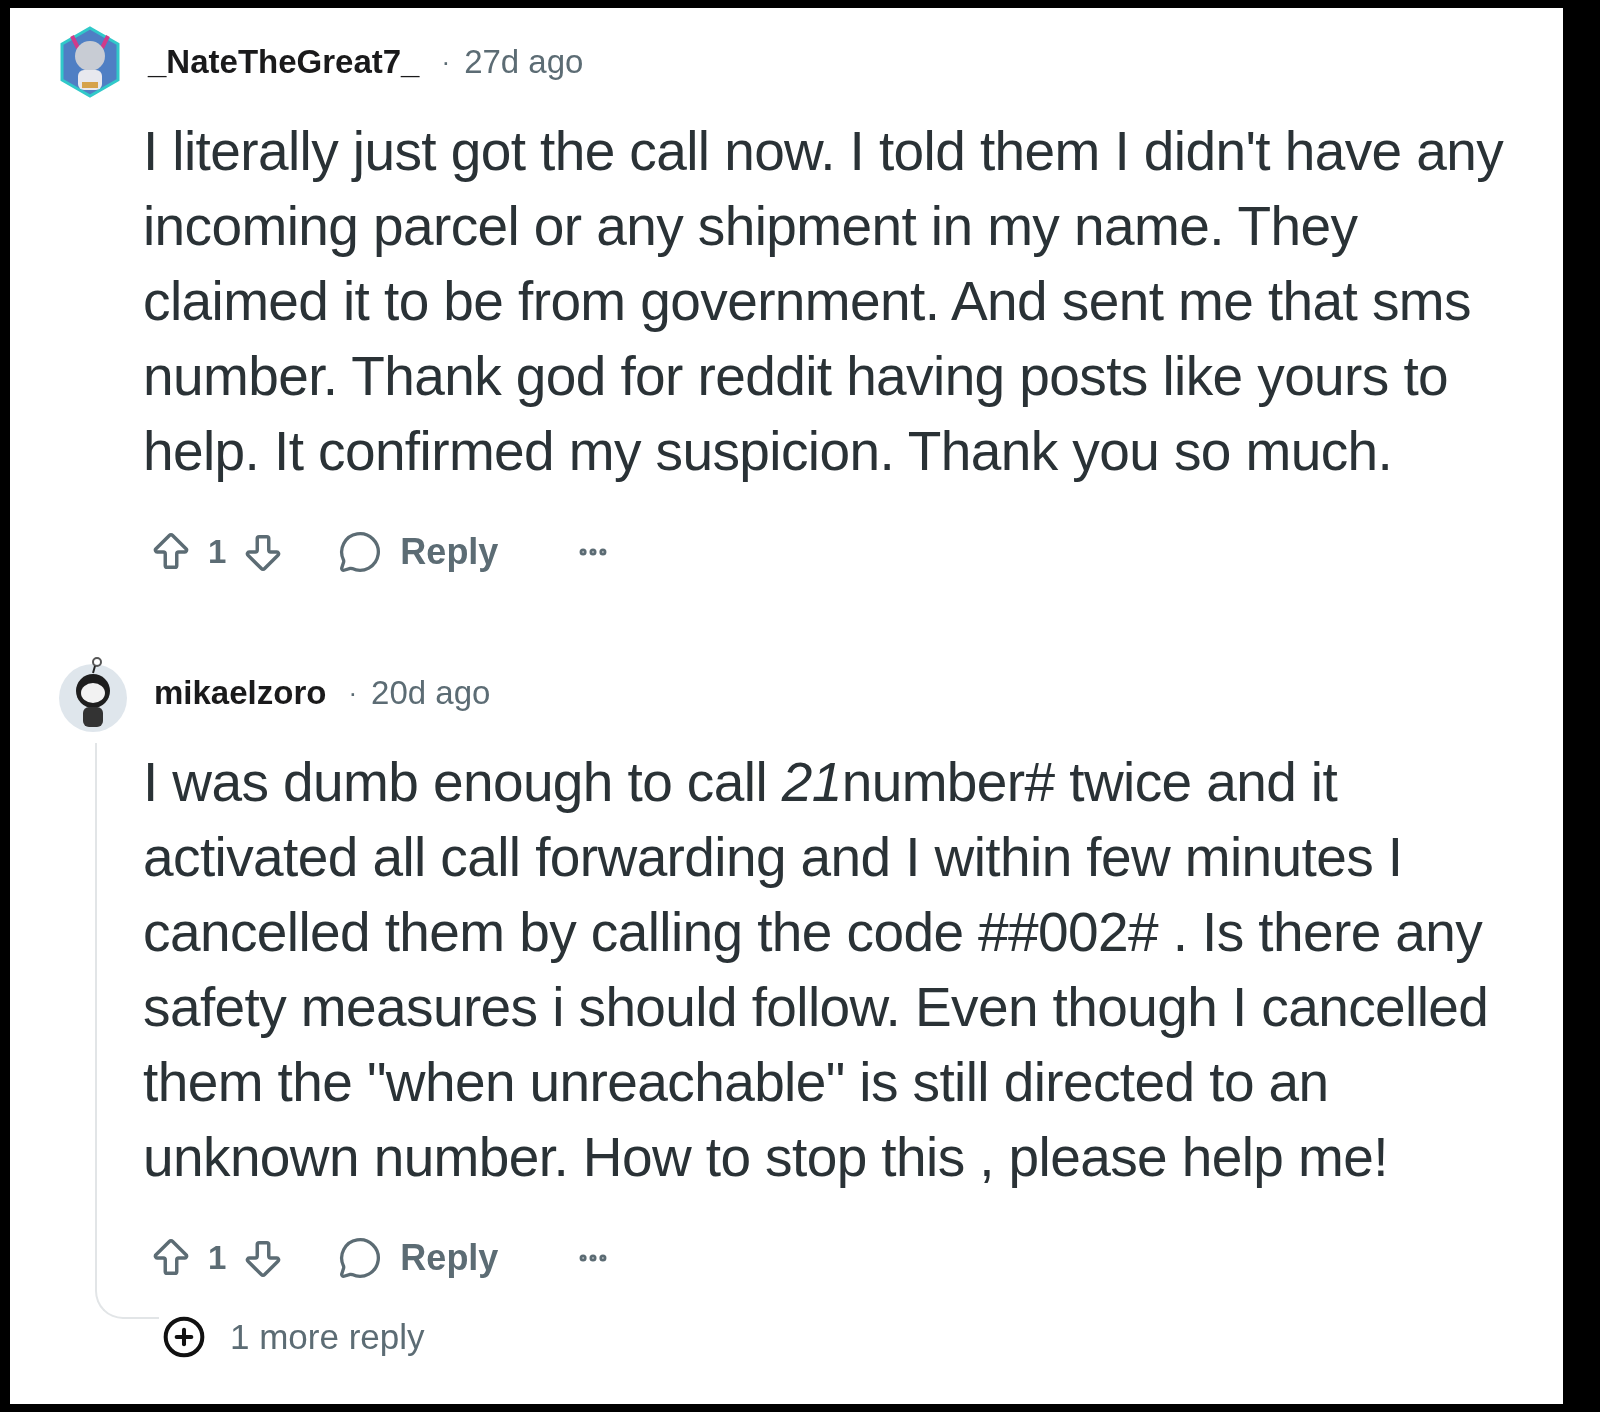 This screenshot has width=1600, height=1412. What do you see at coordinates (431, 693) in the screenshot?
I see `timestamp: 20d ago` at bounding box center [431, 693].